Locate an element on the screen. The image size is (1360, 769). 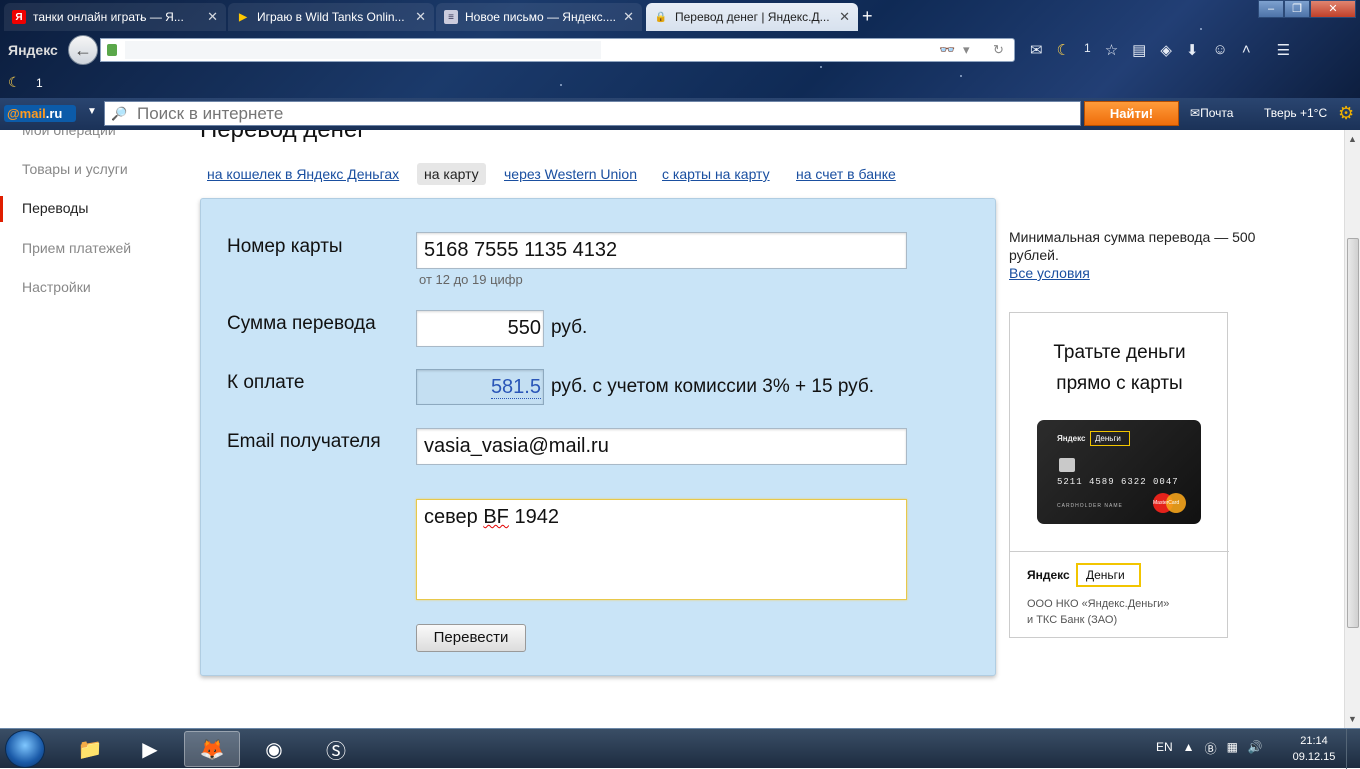
browser-tab: ≡ Новое письмо — Яндекс.... ✕ is located at coordinates (539, 17).